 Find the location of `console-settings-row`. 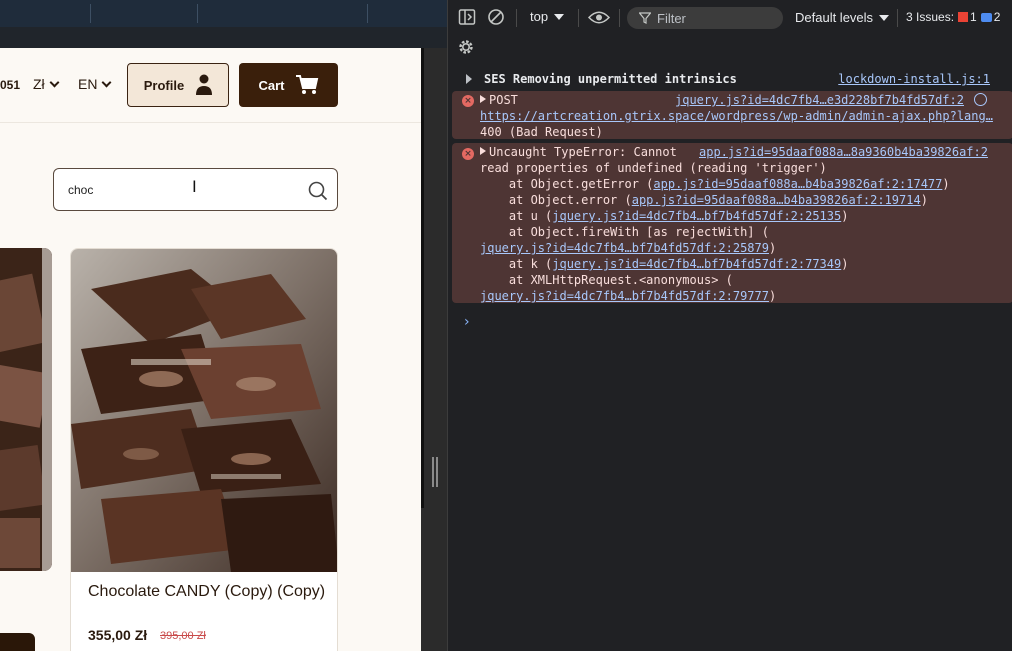

console-settings-row is located at coordinates (730, 50).